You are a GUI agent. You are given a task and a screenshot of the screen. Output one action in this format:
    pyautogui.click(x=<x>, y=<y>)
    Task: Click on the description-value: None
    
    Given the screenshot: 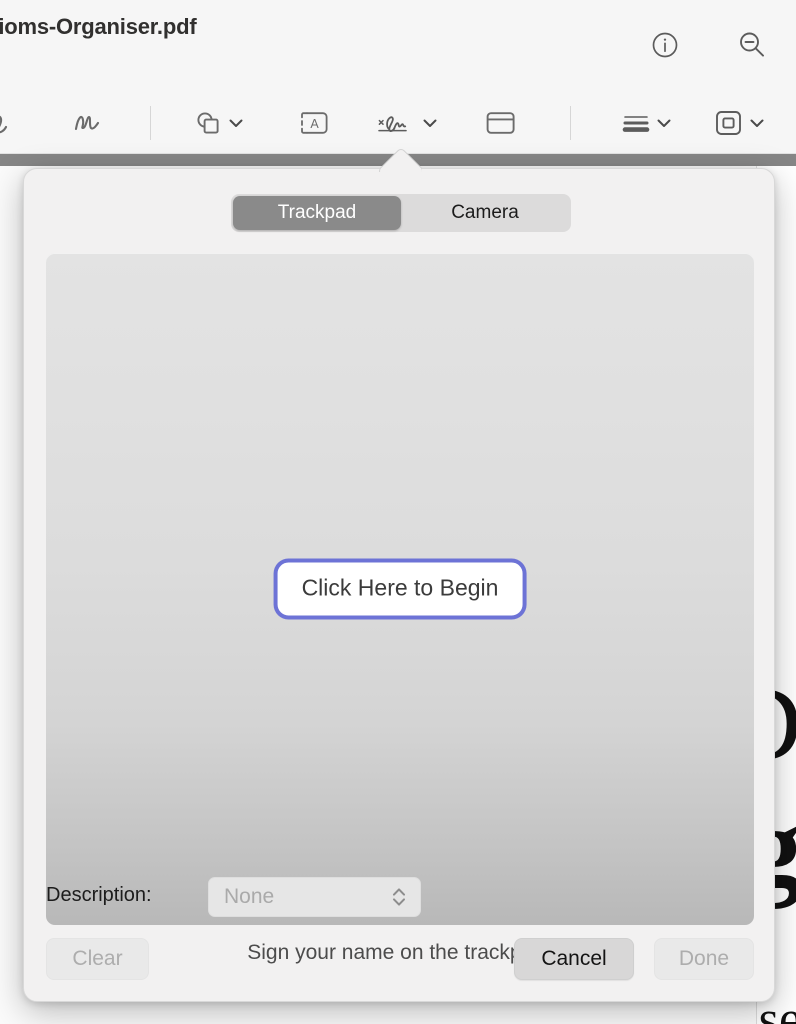 What is the action you would take?
    pyautogui.click(x=249, y=896)
    